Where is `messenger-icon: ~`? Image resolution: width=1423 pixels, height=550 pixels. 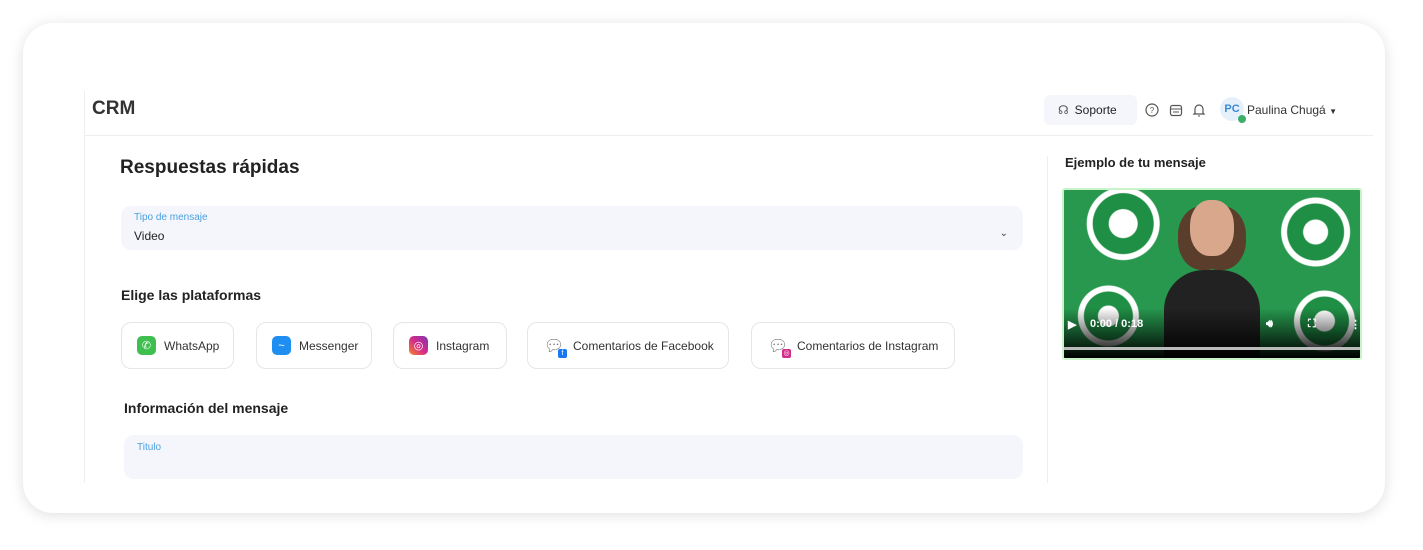
messenger-icon: ~ is located at coordinates (281, 345).